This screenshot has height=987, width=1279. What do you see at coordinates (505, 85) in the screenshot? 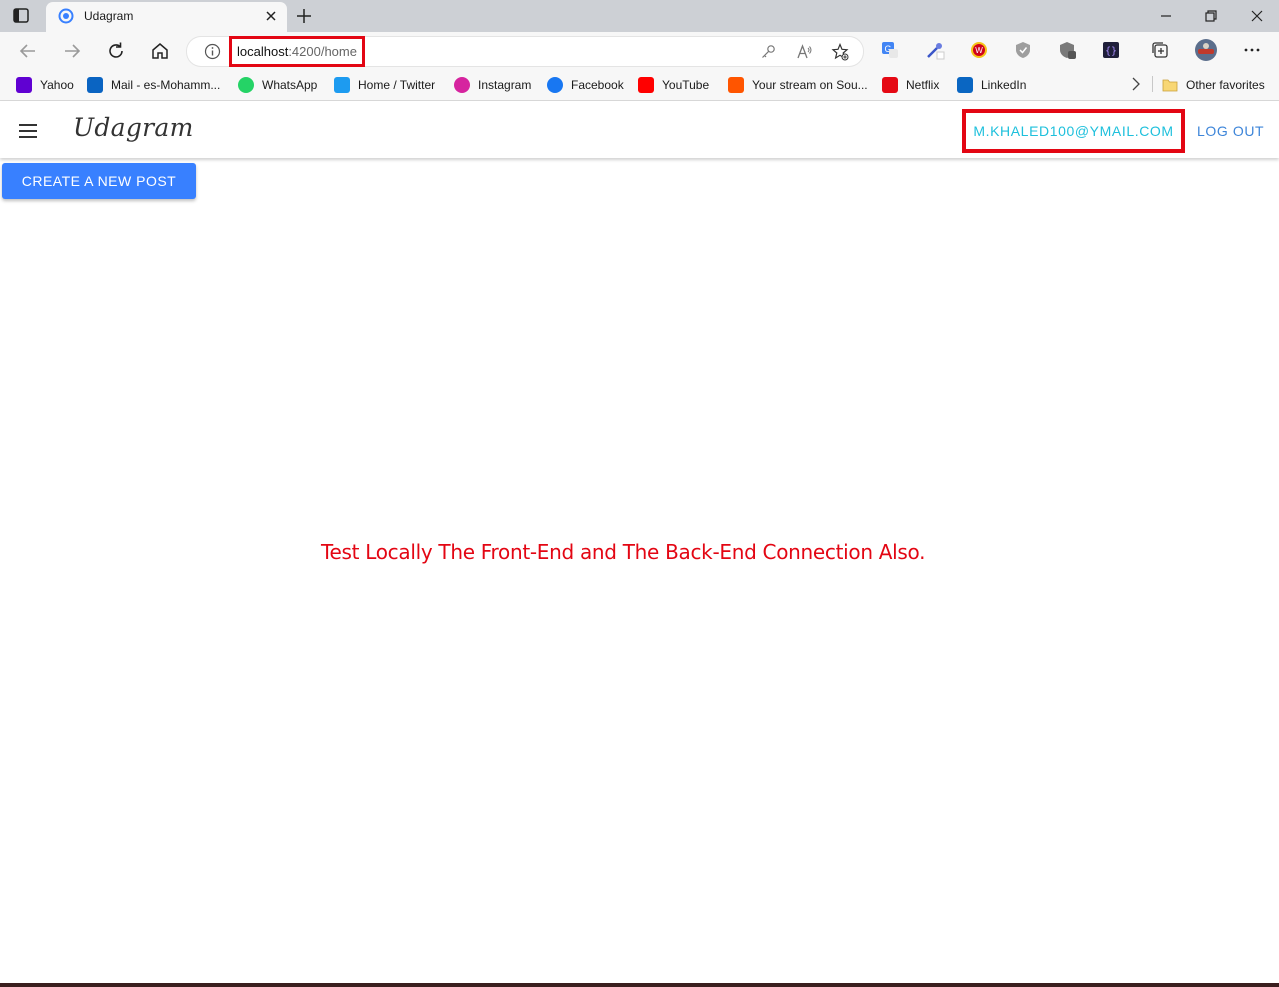
I see `favorite-label: Instagram` at bounding box center [505, 85].